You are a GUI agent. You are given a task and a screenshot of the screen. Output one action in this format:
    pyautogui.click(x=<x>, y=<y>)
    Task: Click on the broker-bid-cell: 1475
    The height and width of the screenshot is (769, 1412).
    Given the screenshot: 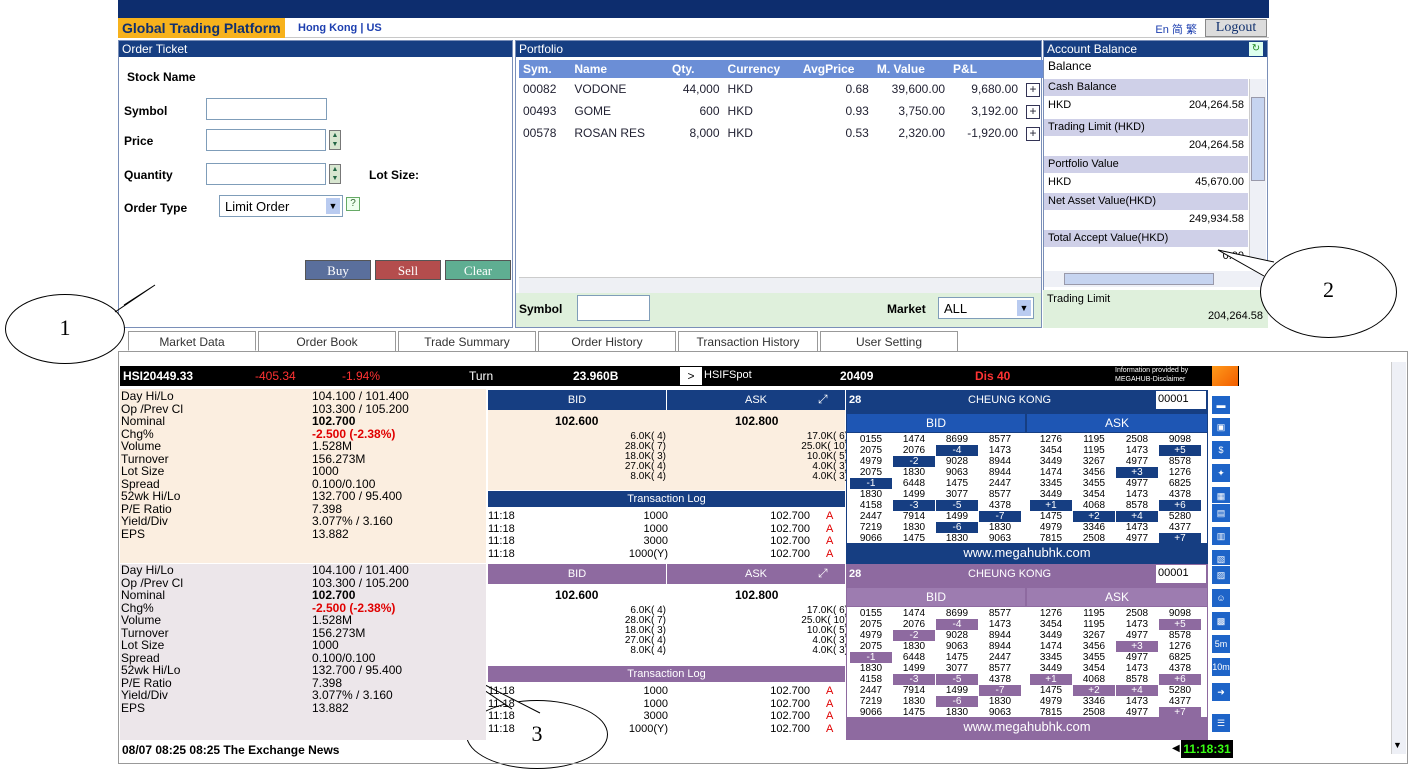 What is the action you would take?
    pyautogui.click(x=957, y=483)
    